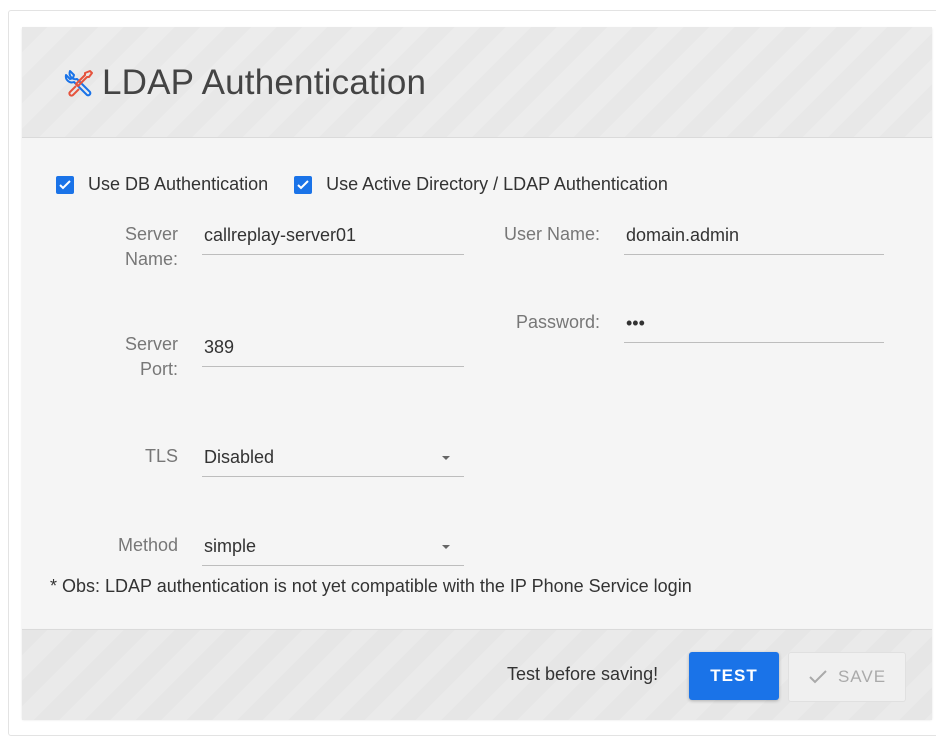 This screenshot has height=740, width=936. I want to click on server-name-label-line2: Name:, so click(151, 259).